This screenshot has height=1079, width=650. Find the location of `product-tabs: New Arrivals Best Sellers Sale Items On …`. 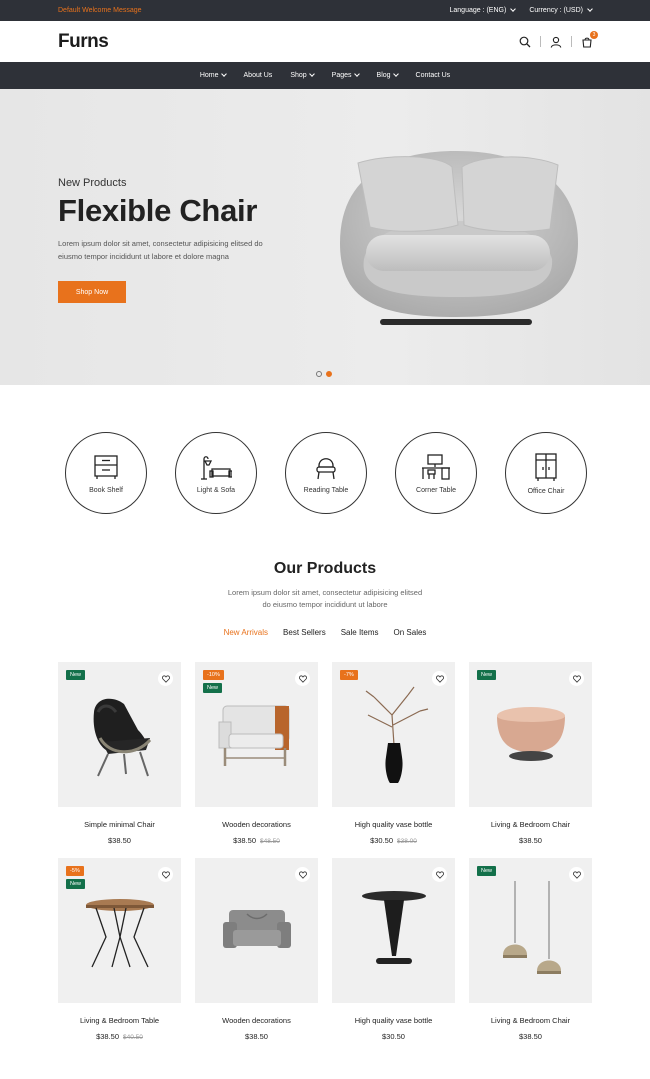

product-tabs: New Arrivals Best Sellers Sale Items On … is located at coordinates (325, 632).